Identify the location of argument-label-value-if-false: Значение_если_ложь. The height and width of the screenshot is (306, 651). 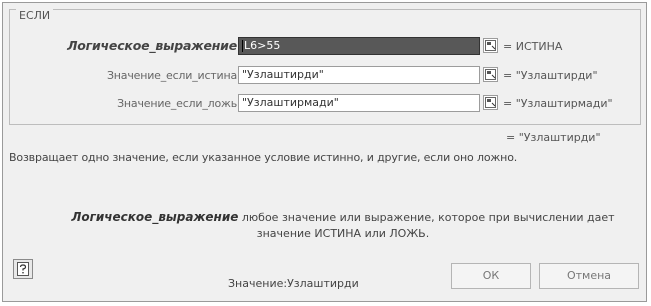
(177, 103).